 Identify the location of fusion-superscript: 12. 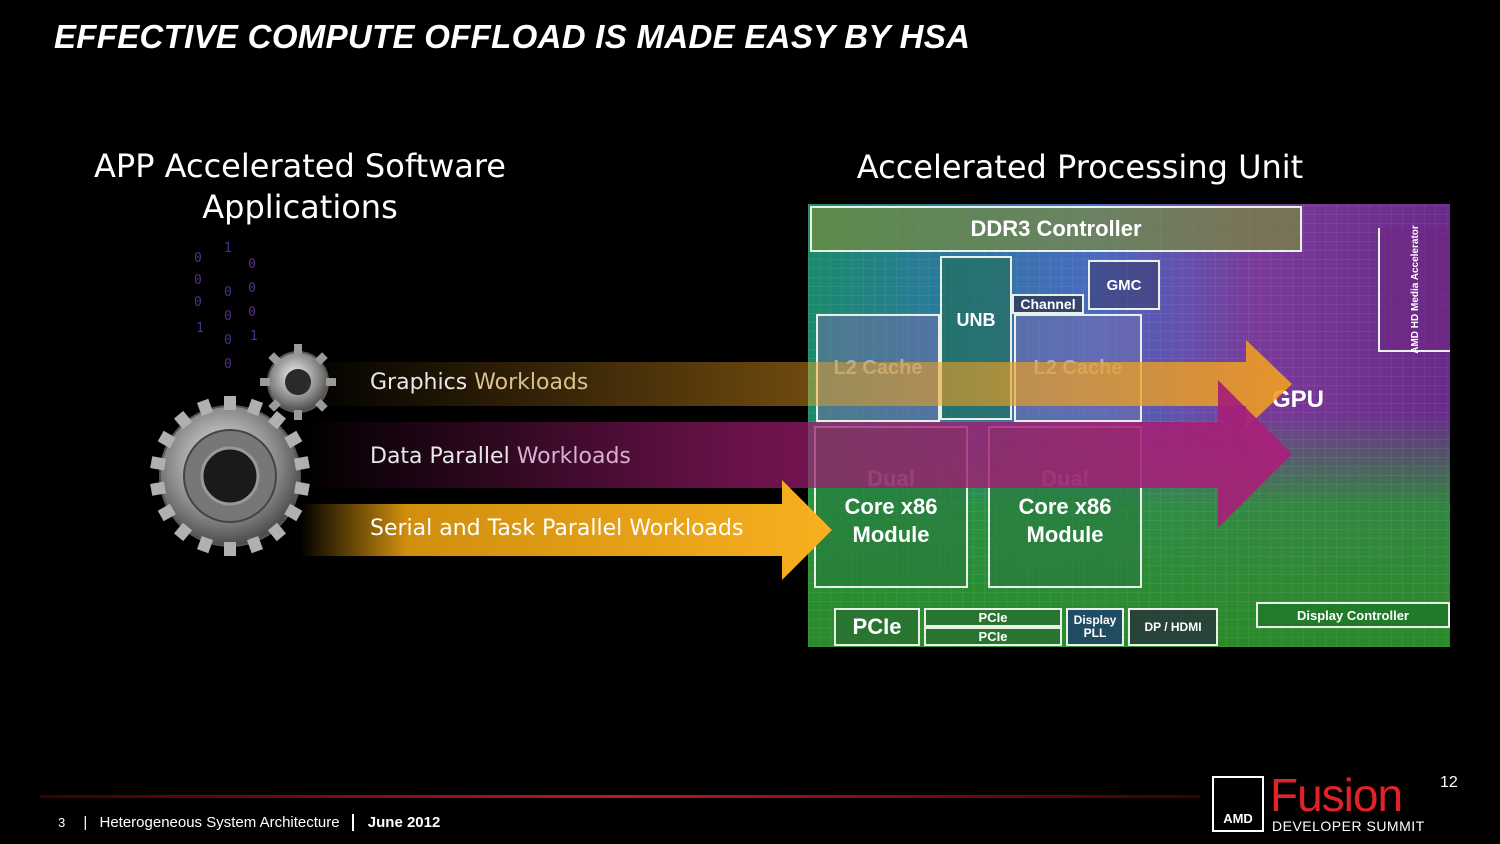
(1449, 782).